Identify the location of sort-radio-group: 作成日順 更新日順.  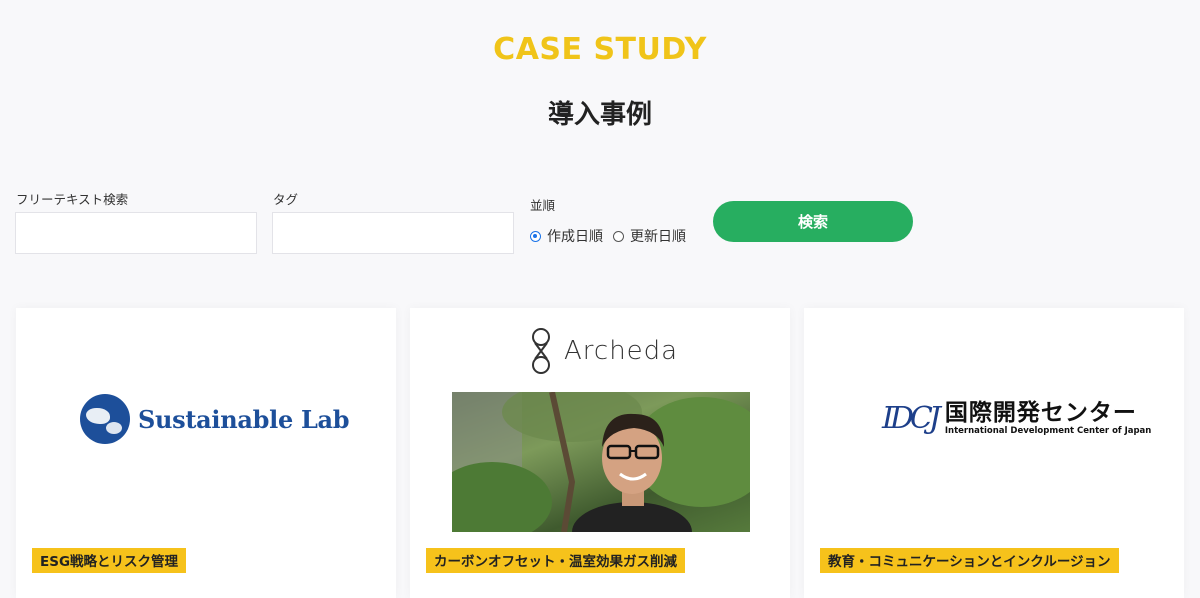
(613, 236).